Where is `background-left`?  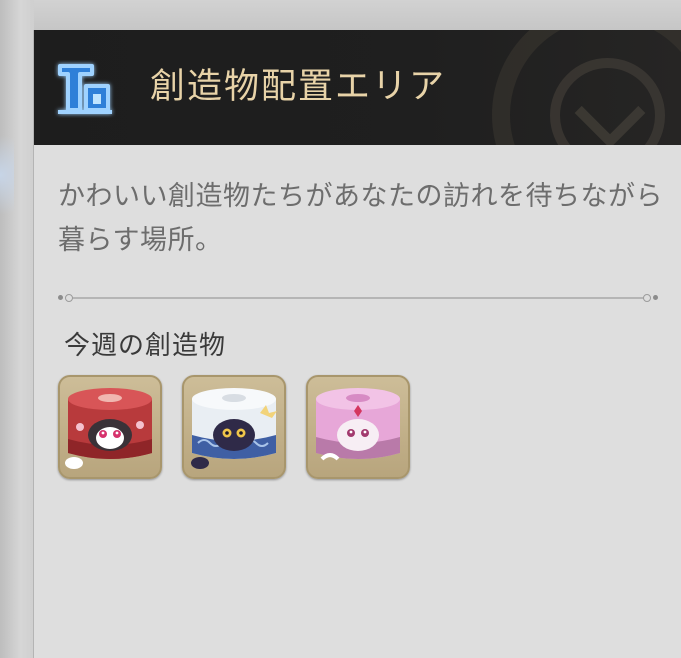 background-left is located at coordinates (17, 329).